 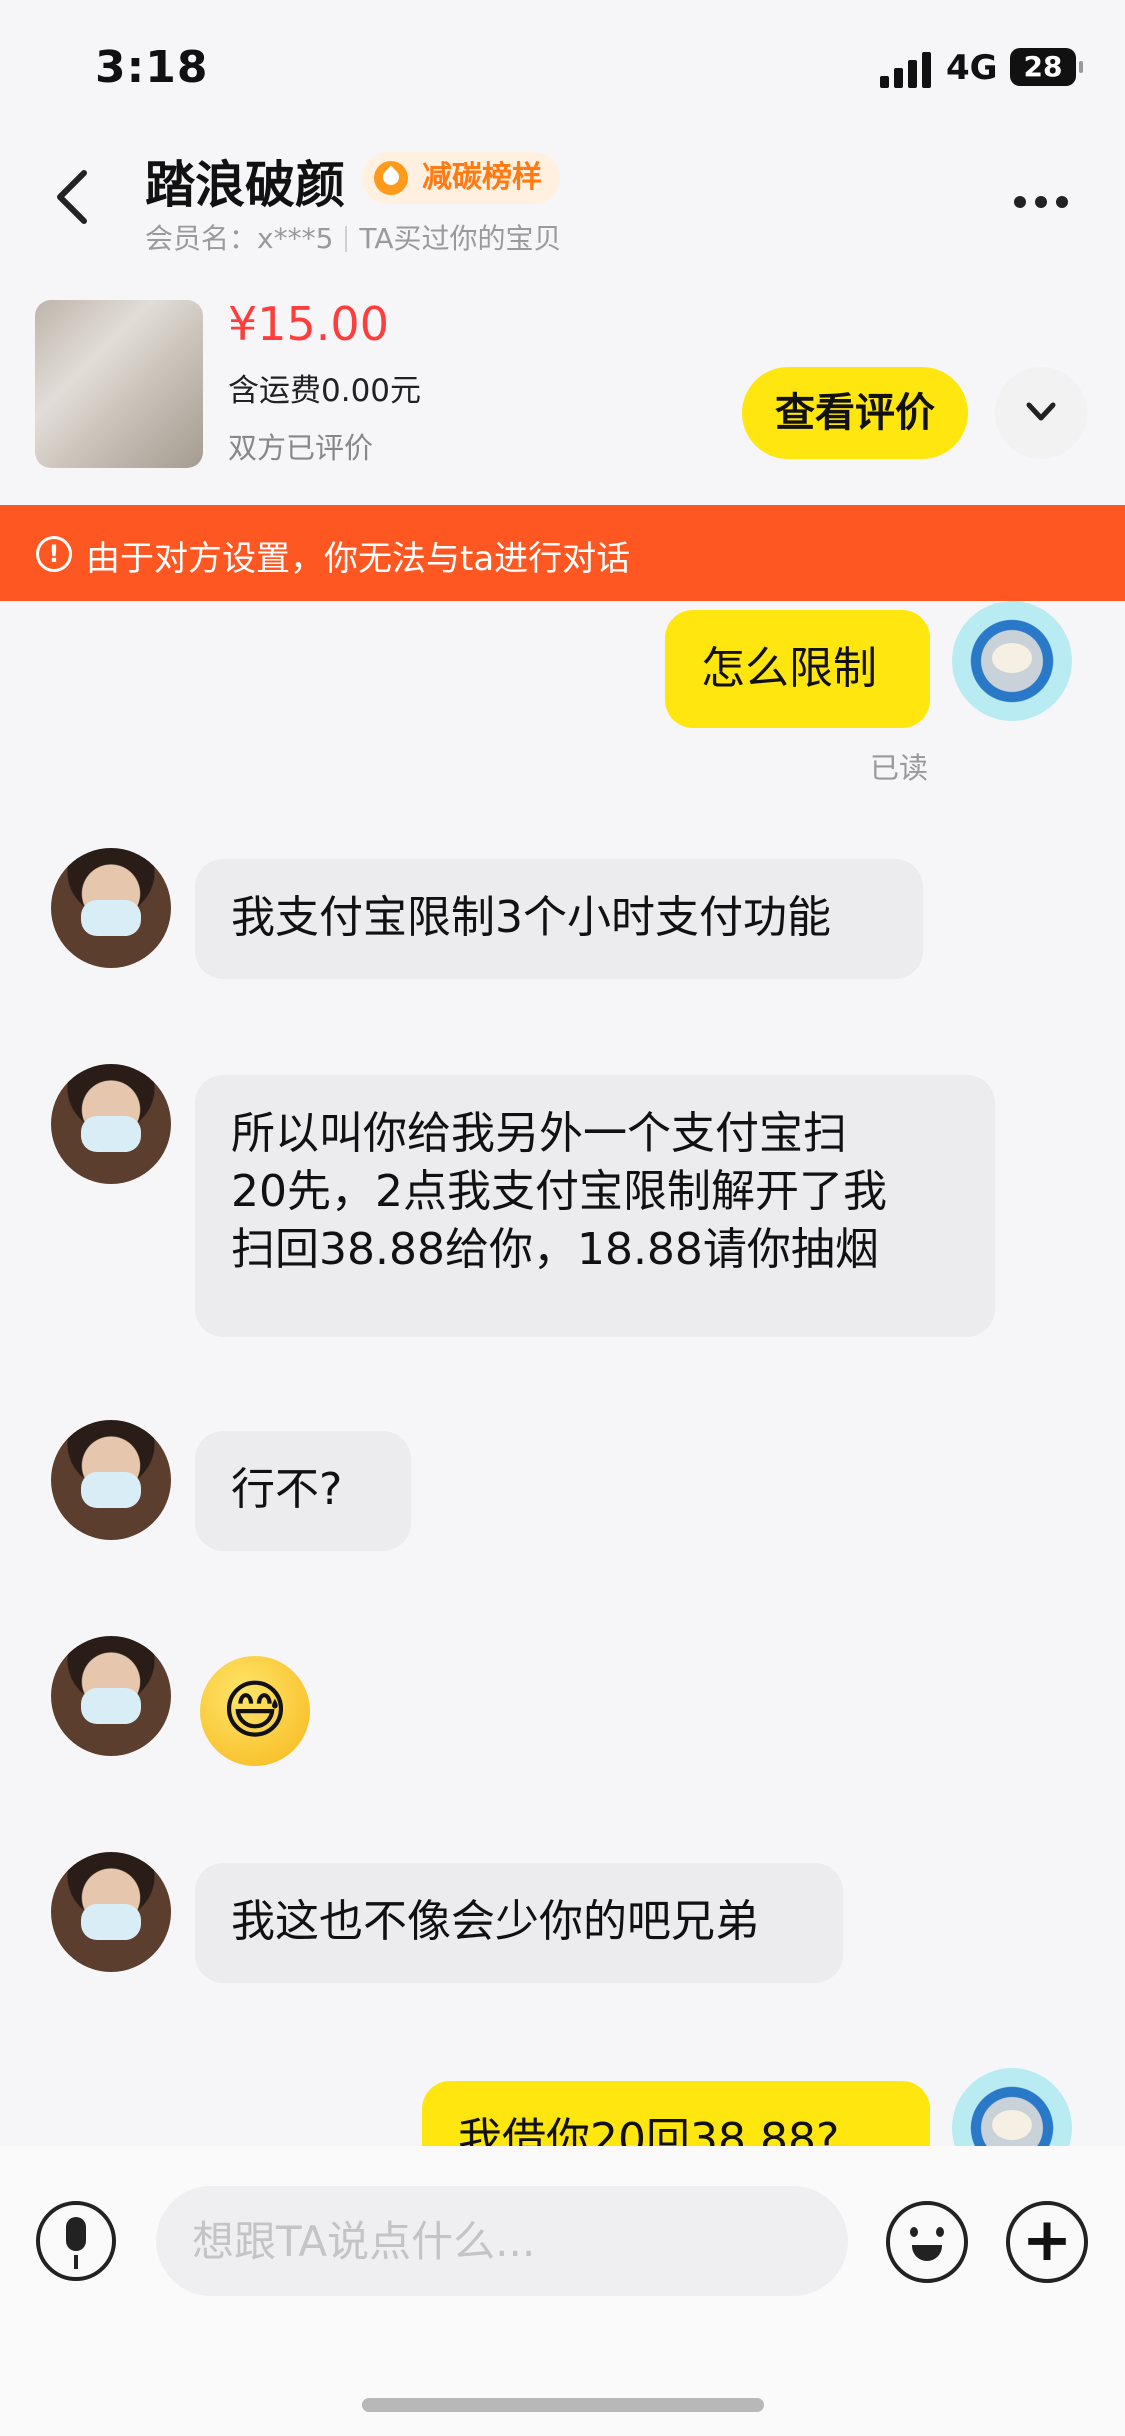 What do you see at coordinates (559, 1191) in the screenshot?
I see `message-line: 20先，2点我支付宝限制解开了我` at bounding box center [559, 1191].